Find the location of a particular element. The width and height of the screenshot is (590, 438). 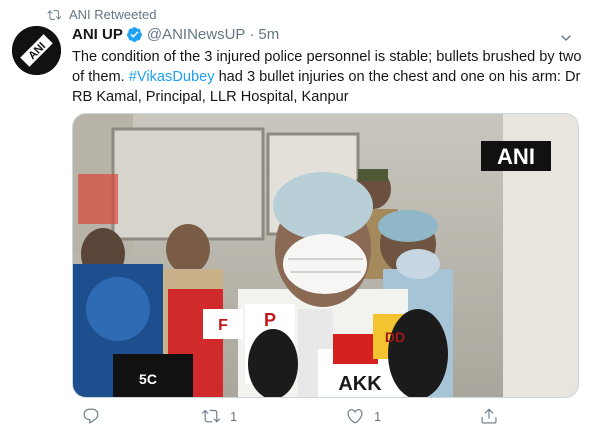

retweet-label: ANI Retweeted is located at coordinates (113, 14).